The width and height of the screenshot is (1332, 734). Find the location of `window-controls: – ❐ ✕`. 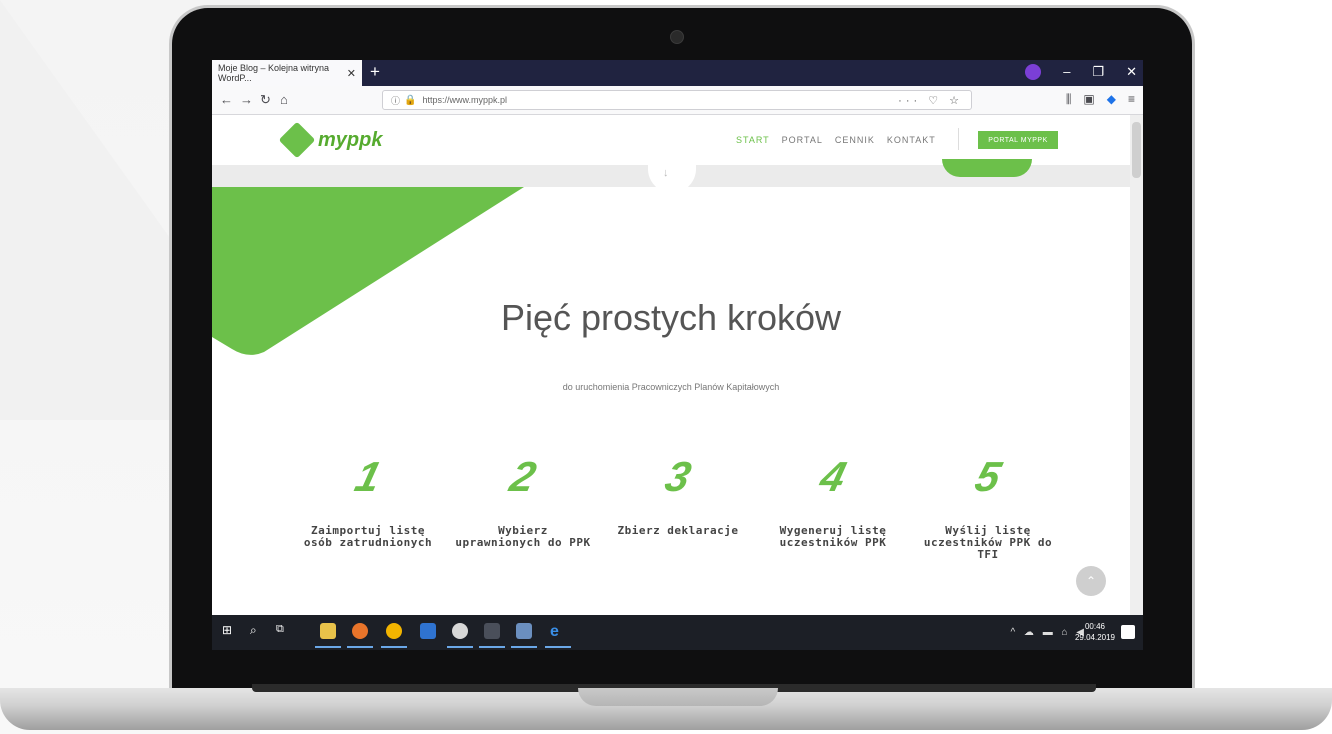

window-controls: – ❐ ✕ is located at coordinates (1081, 72).